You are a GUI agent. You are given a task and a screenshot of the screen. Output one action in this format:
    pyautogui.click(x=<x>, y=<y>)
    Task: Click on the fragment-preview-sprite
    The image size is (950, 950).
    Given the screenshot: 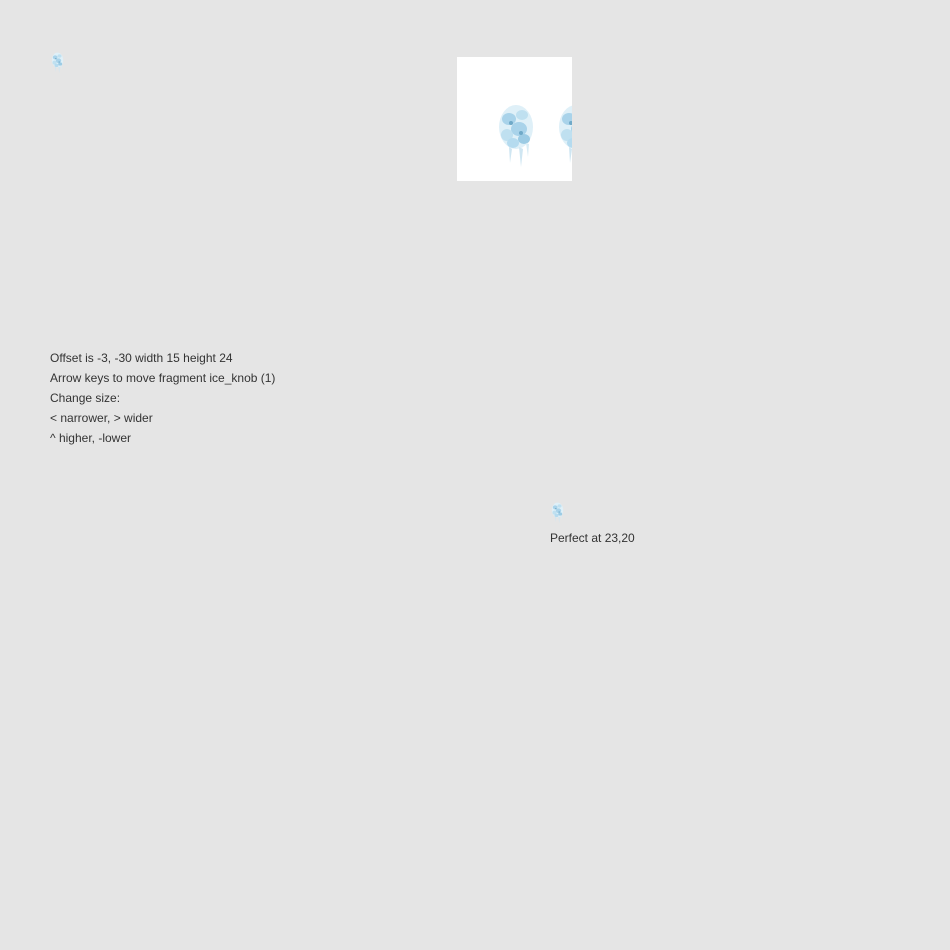 What is the action you would take?
    pyautogui.click(x=57, y=62)
    